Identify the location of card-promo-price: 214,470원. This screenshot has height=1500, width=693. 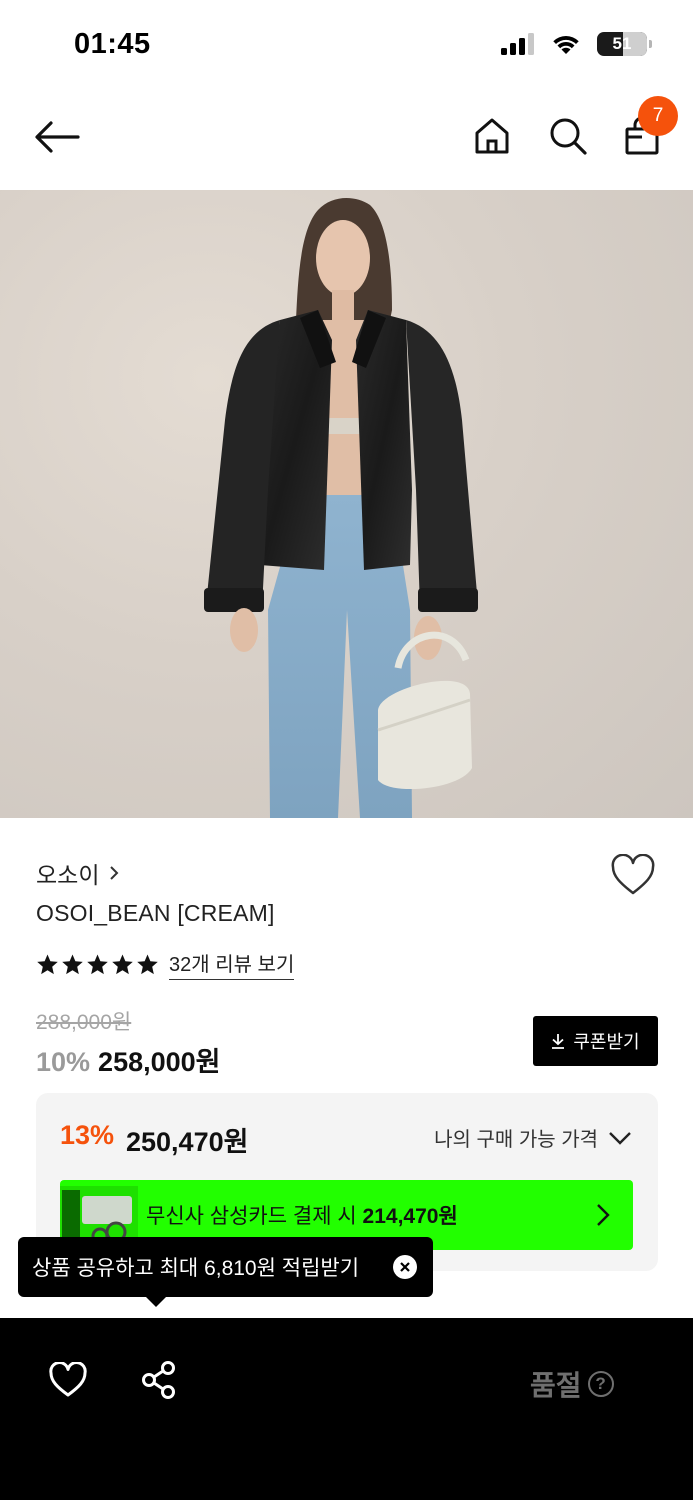
(410, 1216).